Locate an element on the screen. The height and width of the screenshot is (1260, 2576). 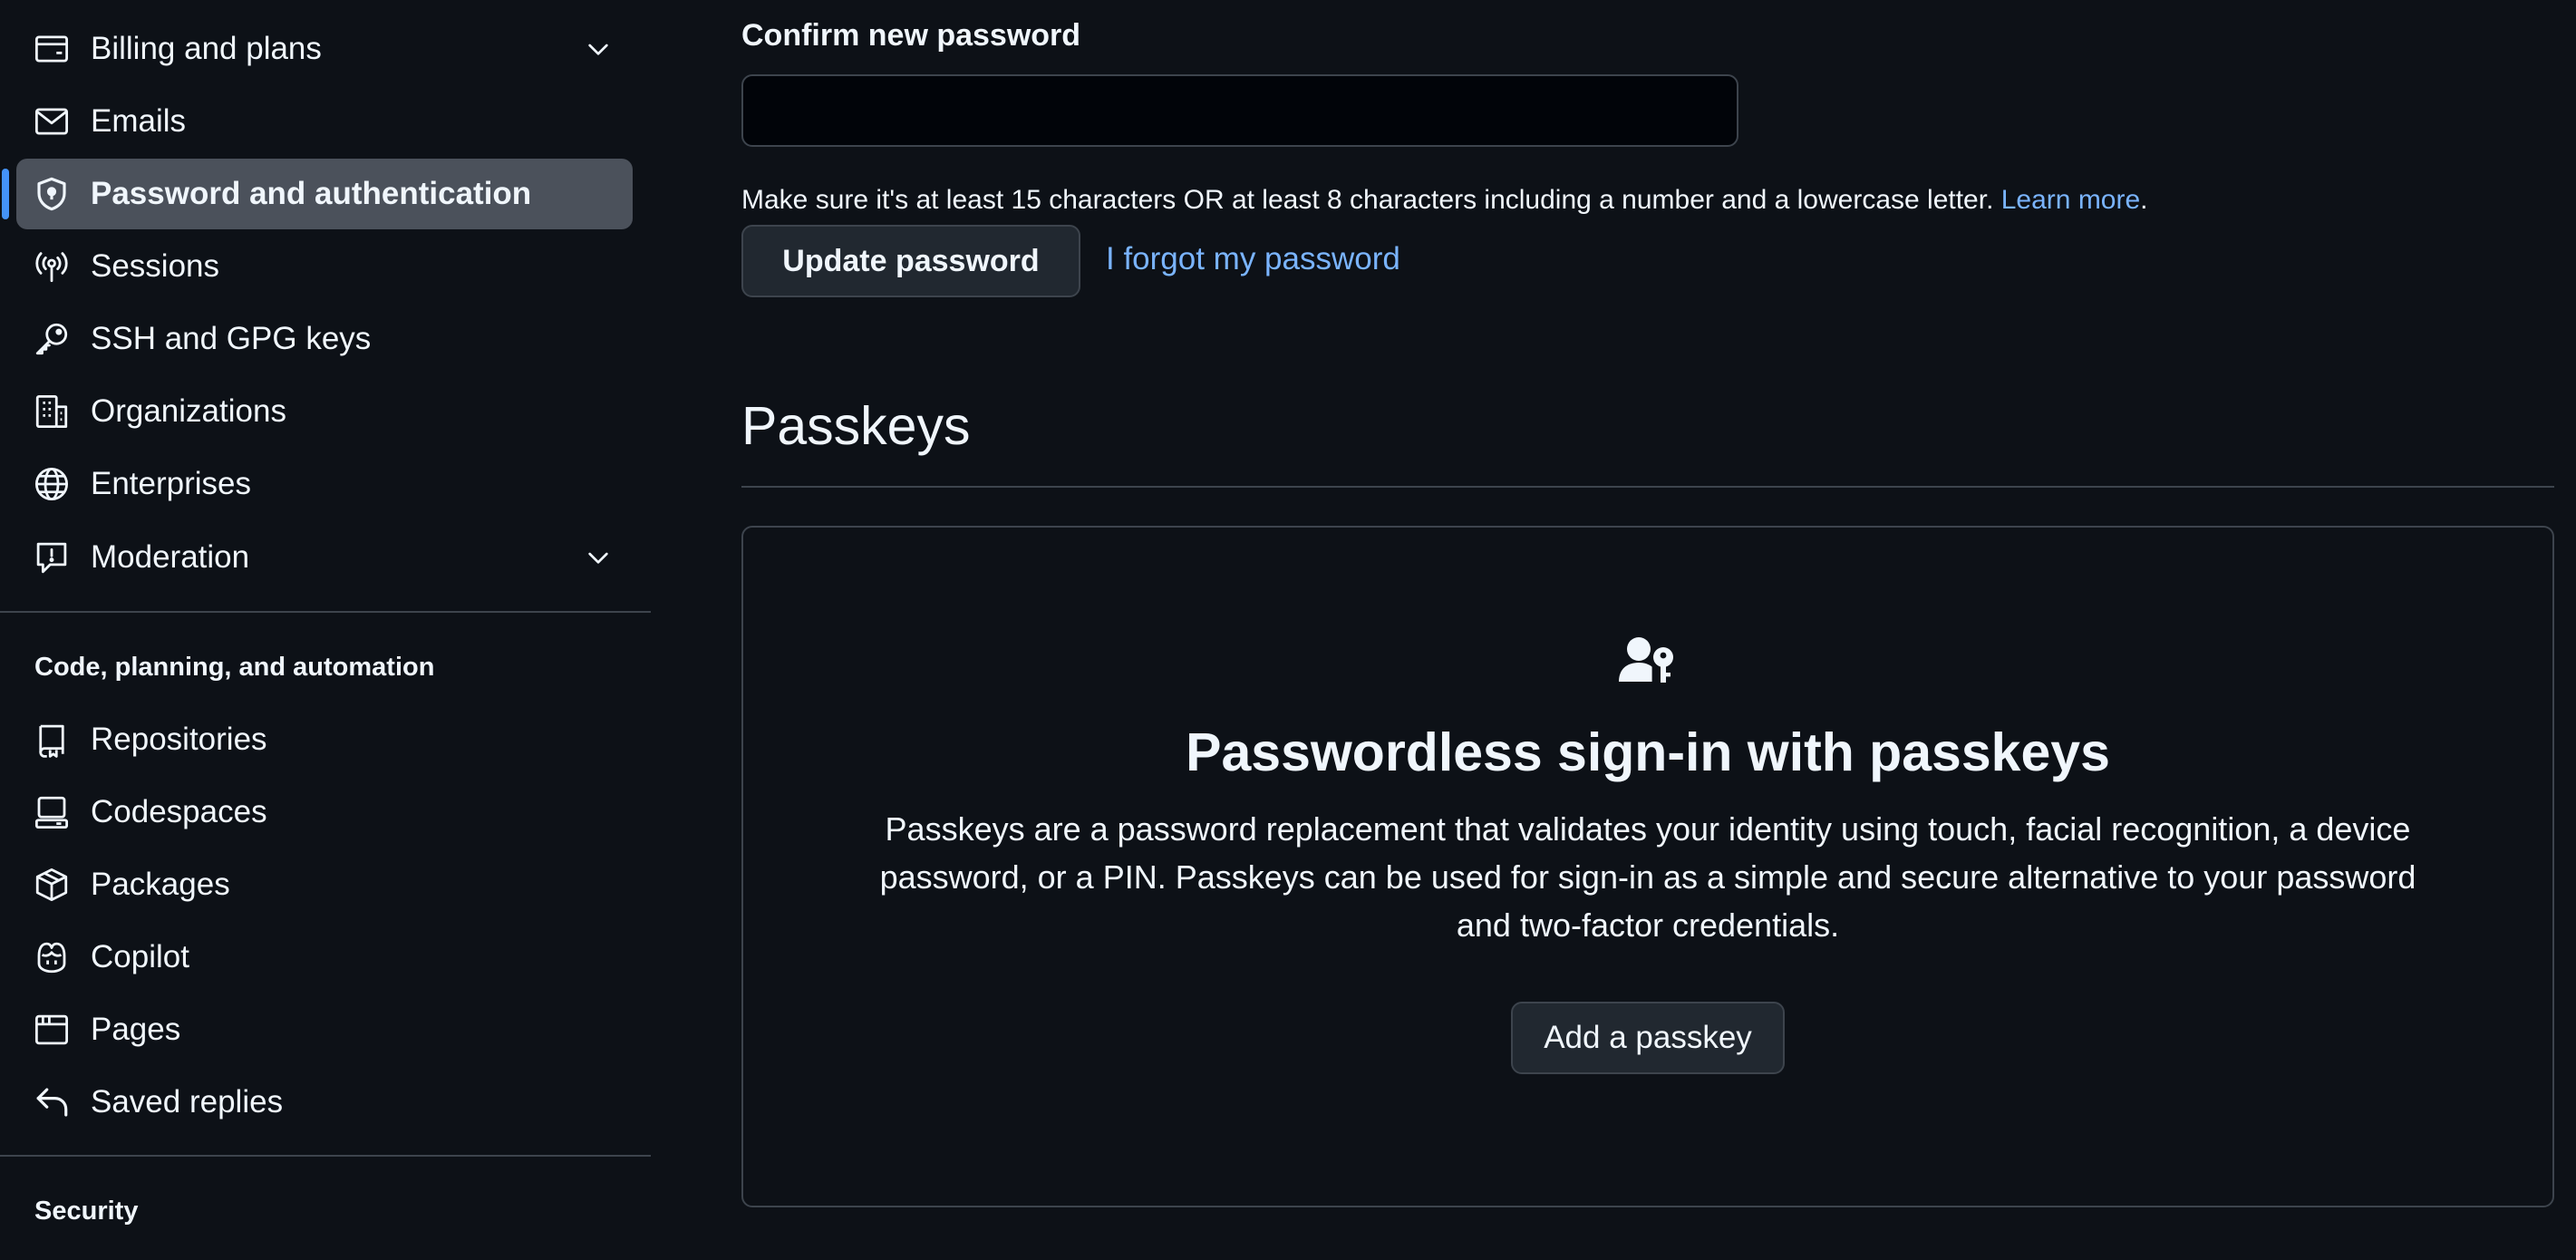
sidebar-item-label: Repositories is located at coordinates (179, 740).